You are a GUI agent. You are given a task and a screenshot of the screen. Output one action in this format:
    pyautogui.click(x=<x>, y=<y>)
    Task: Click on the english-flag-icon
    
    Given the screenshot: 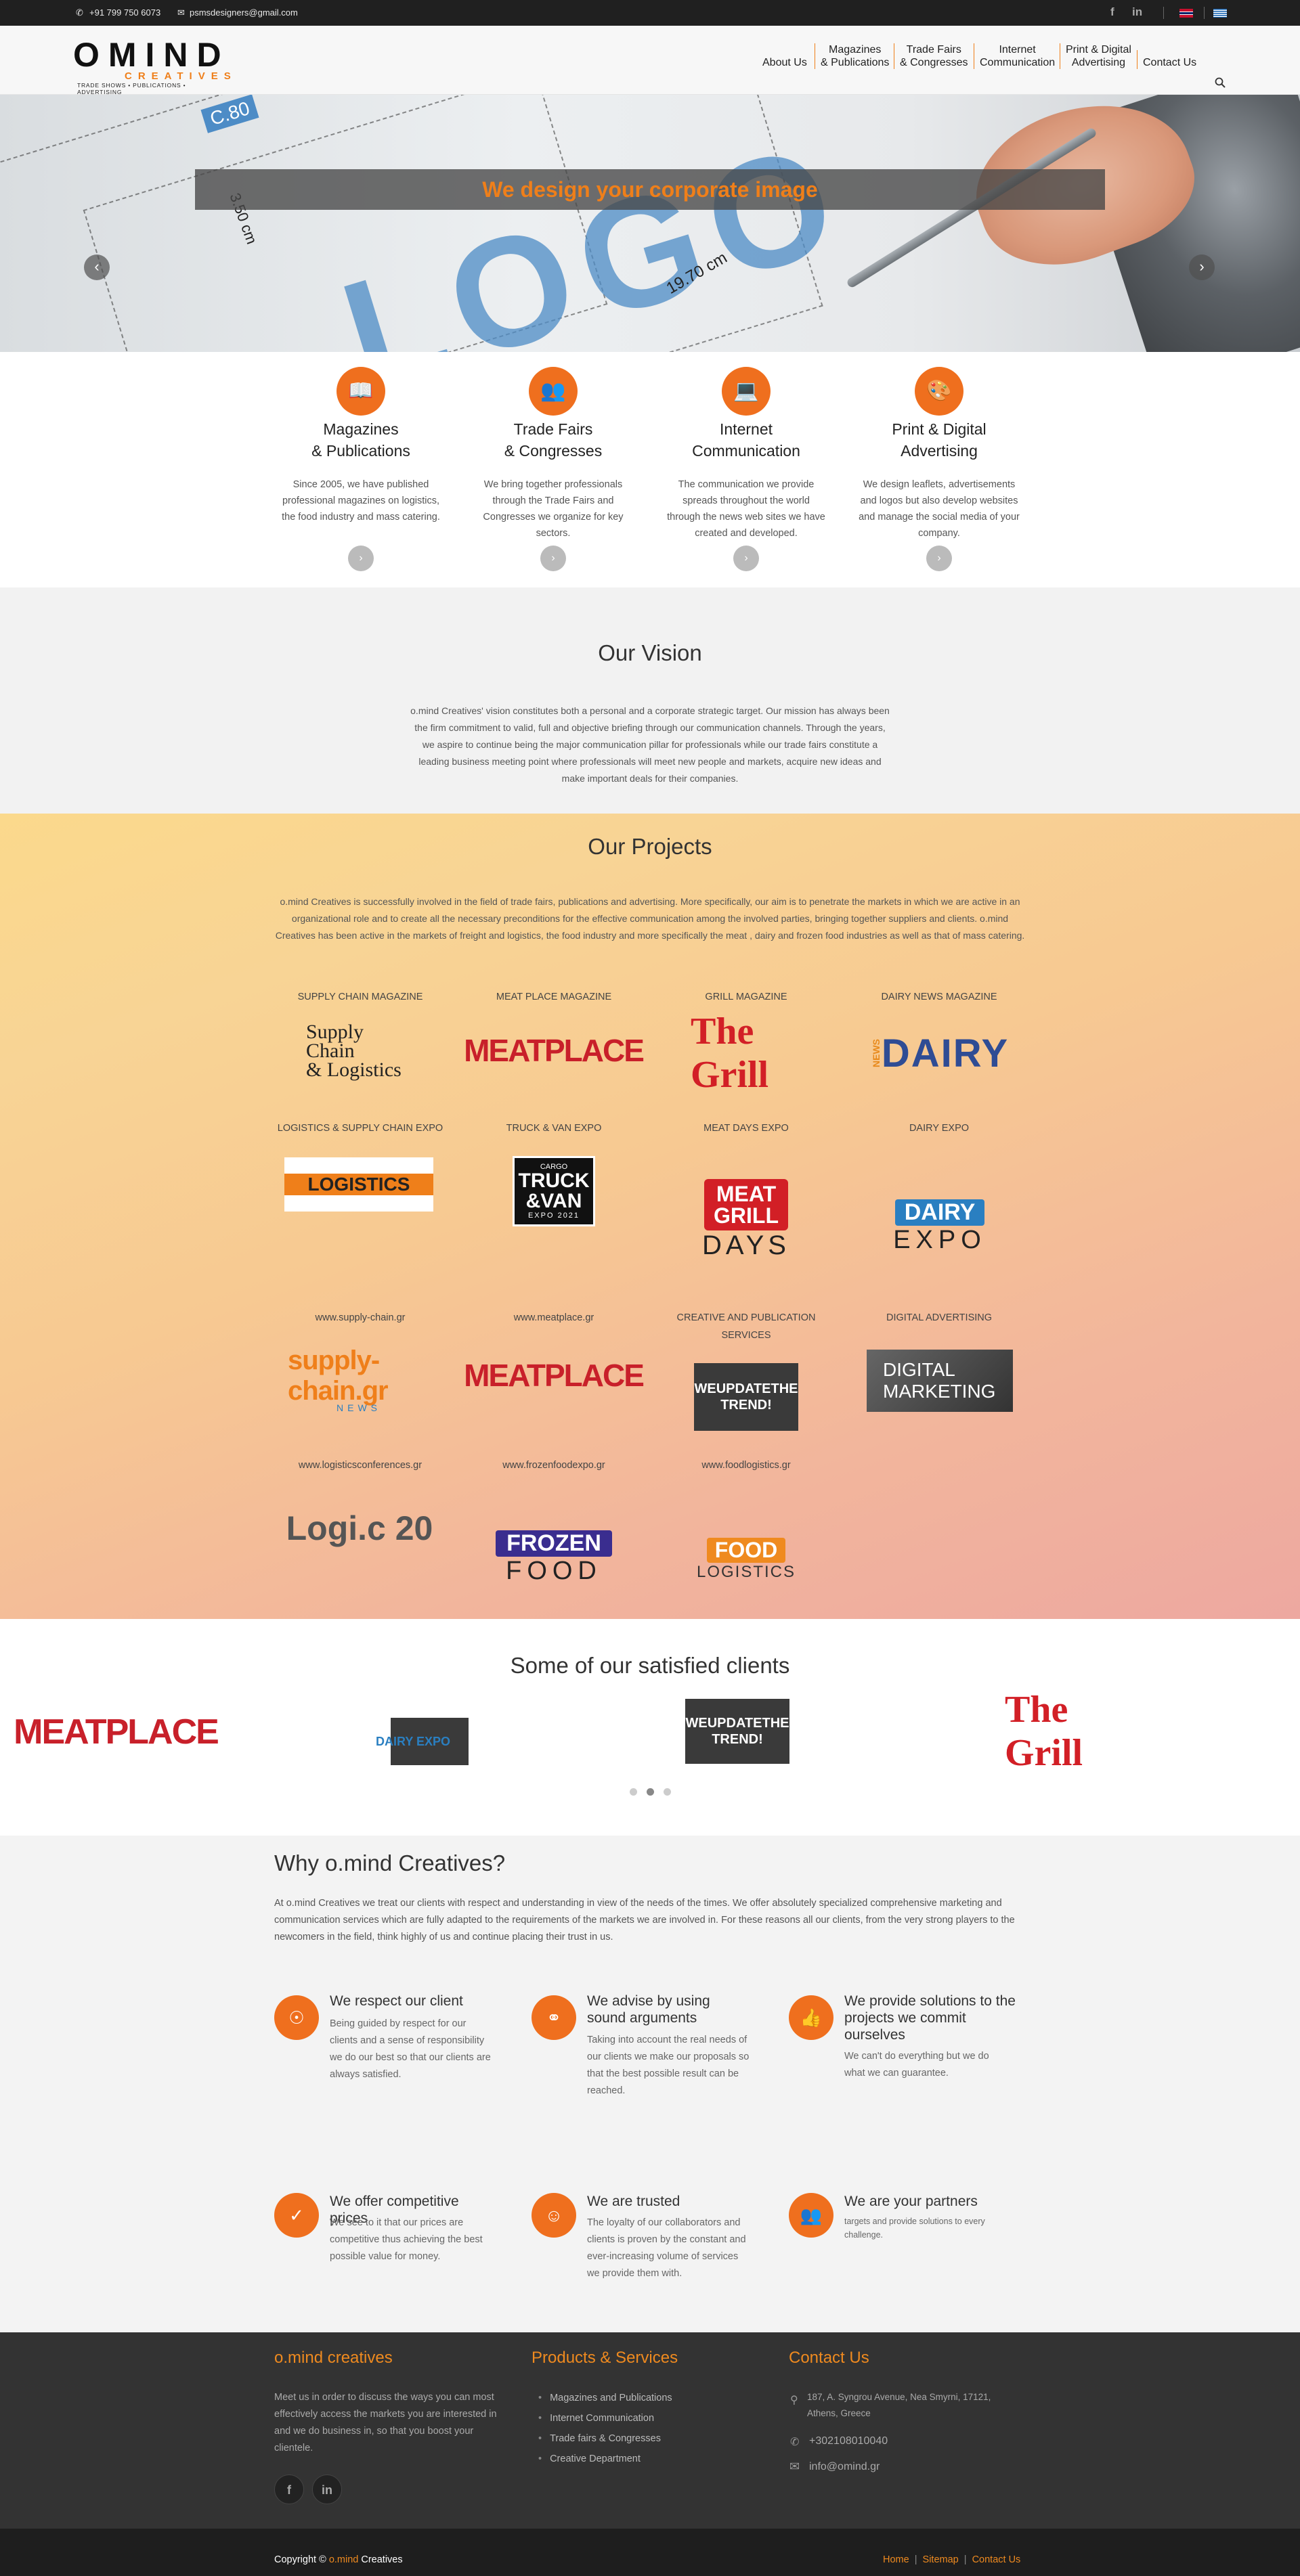 What is the action you would take?
    pyautogui.click(x=1186, y=13)
    